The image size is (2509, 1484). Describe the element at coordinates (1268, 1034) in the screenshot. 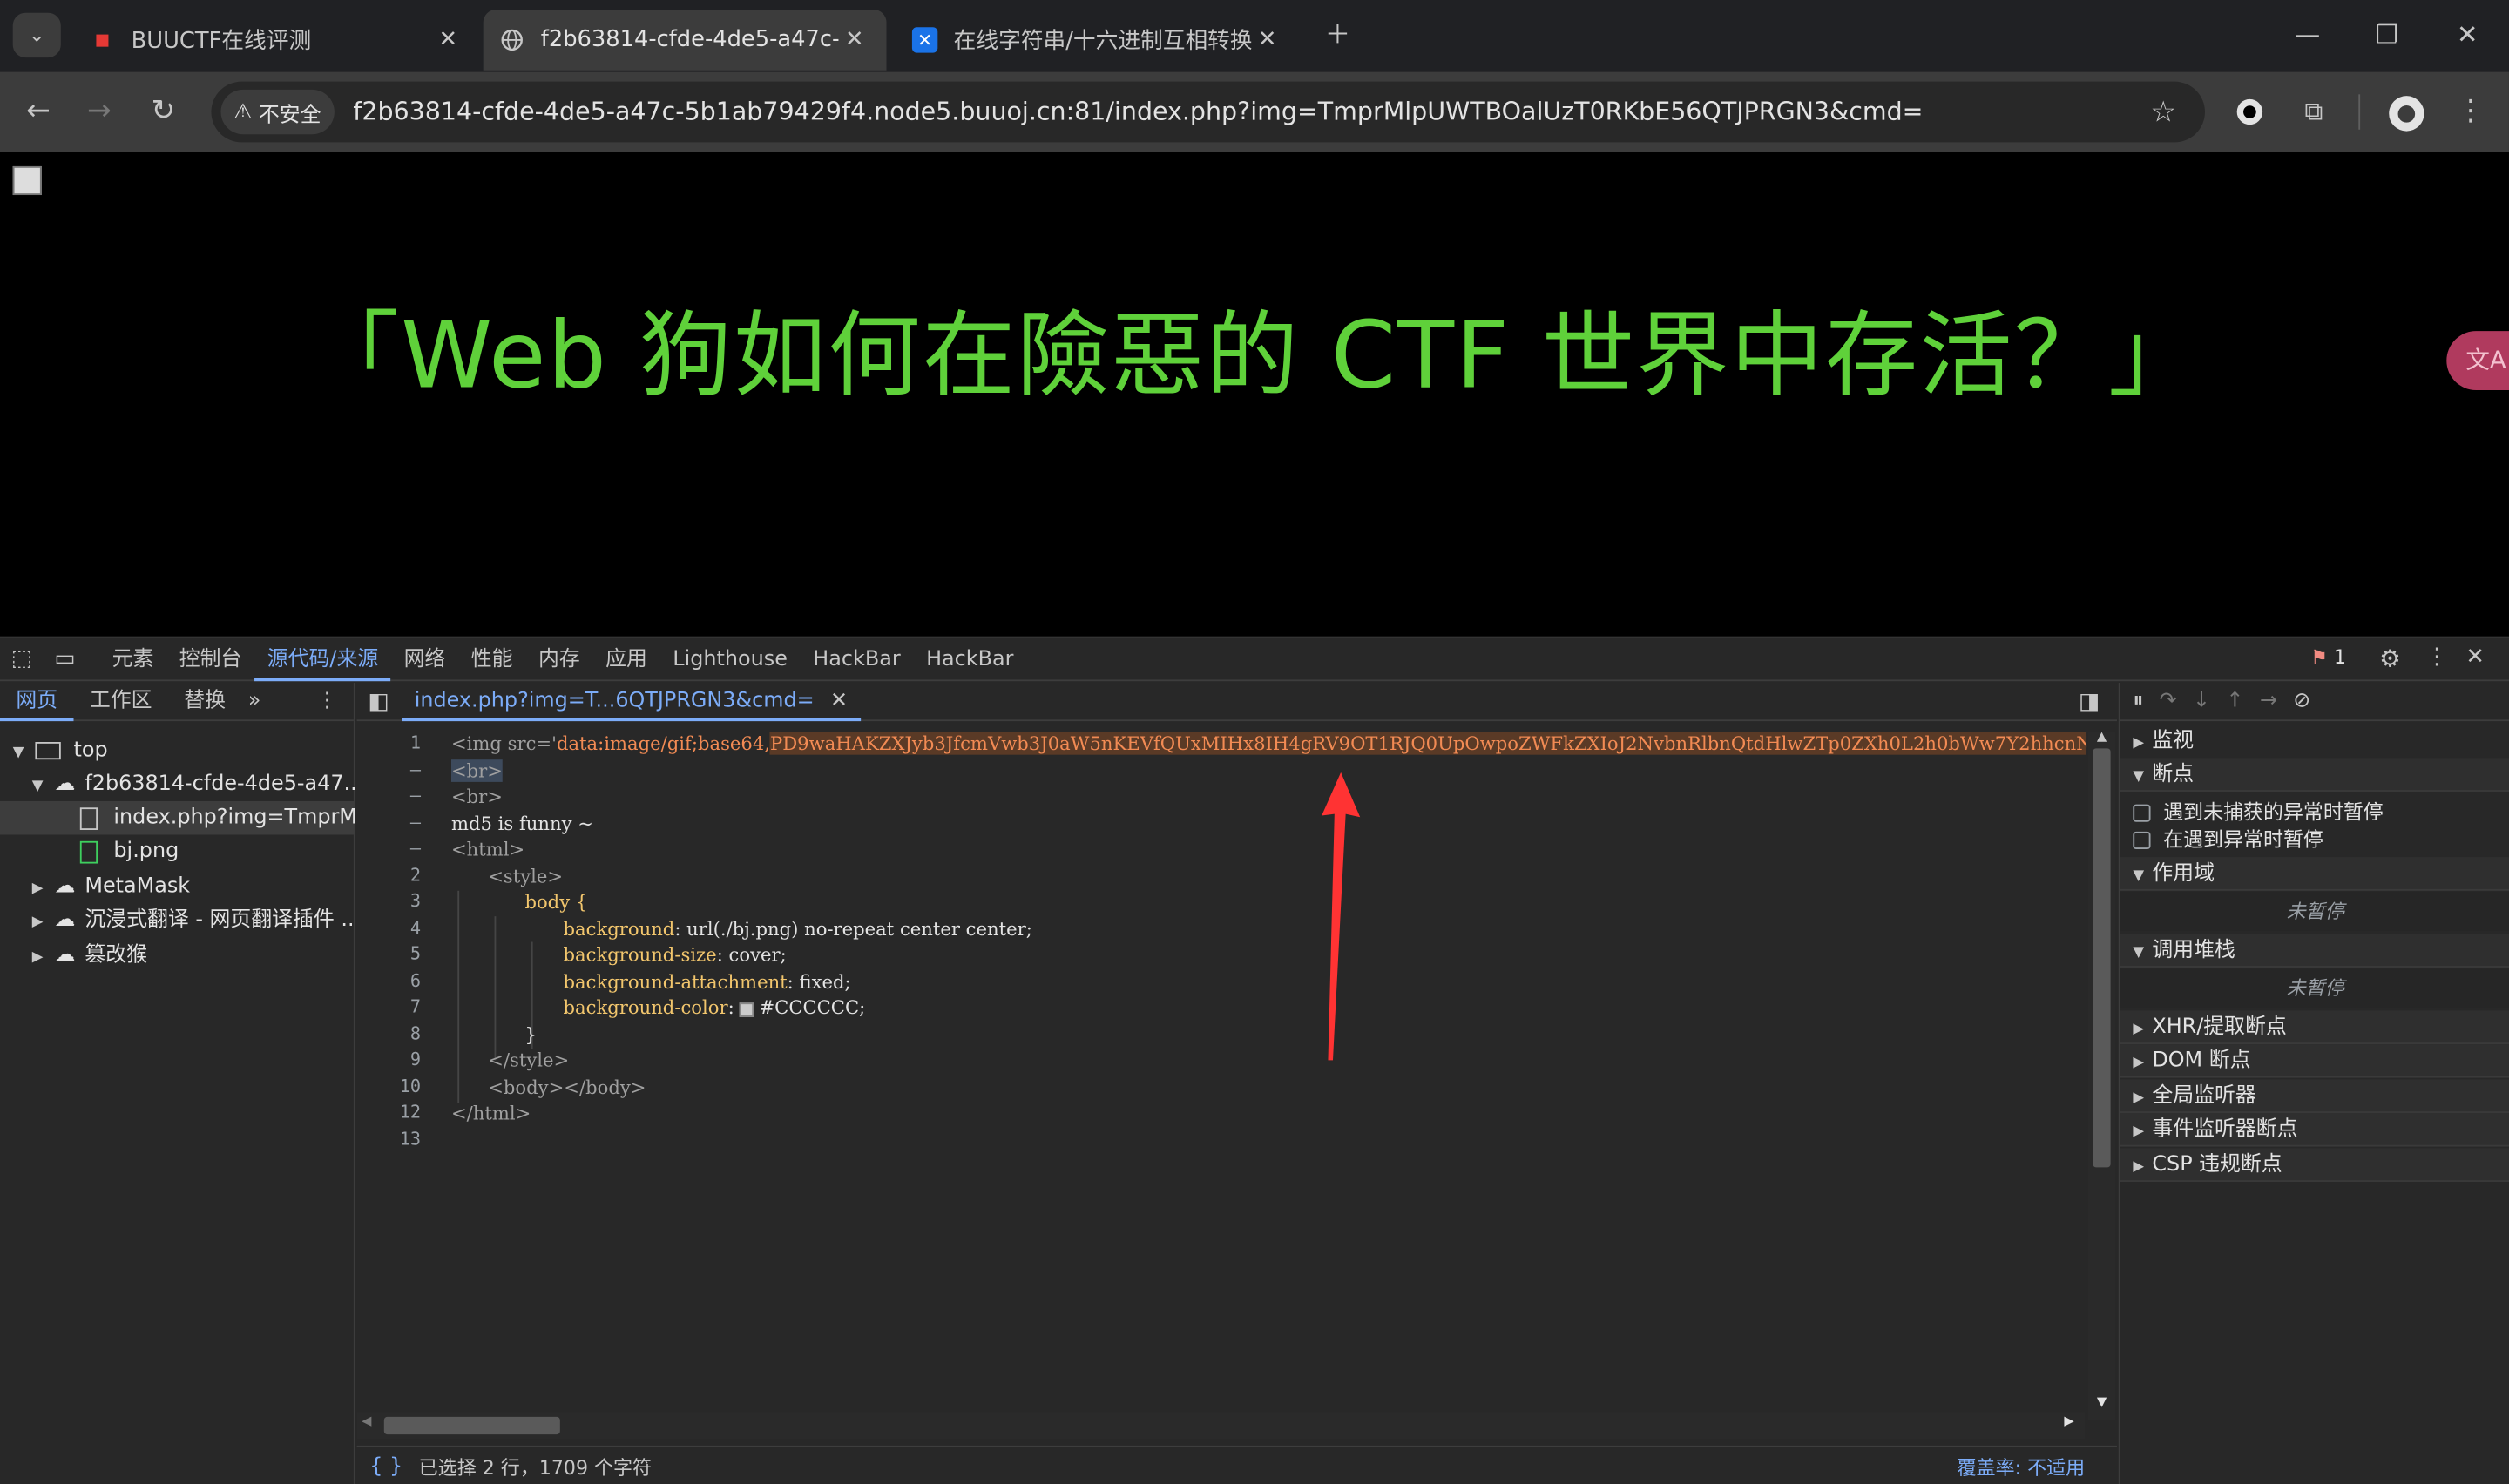

I see `code-line: }` at that location.